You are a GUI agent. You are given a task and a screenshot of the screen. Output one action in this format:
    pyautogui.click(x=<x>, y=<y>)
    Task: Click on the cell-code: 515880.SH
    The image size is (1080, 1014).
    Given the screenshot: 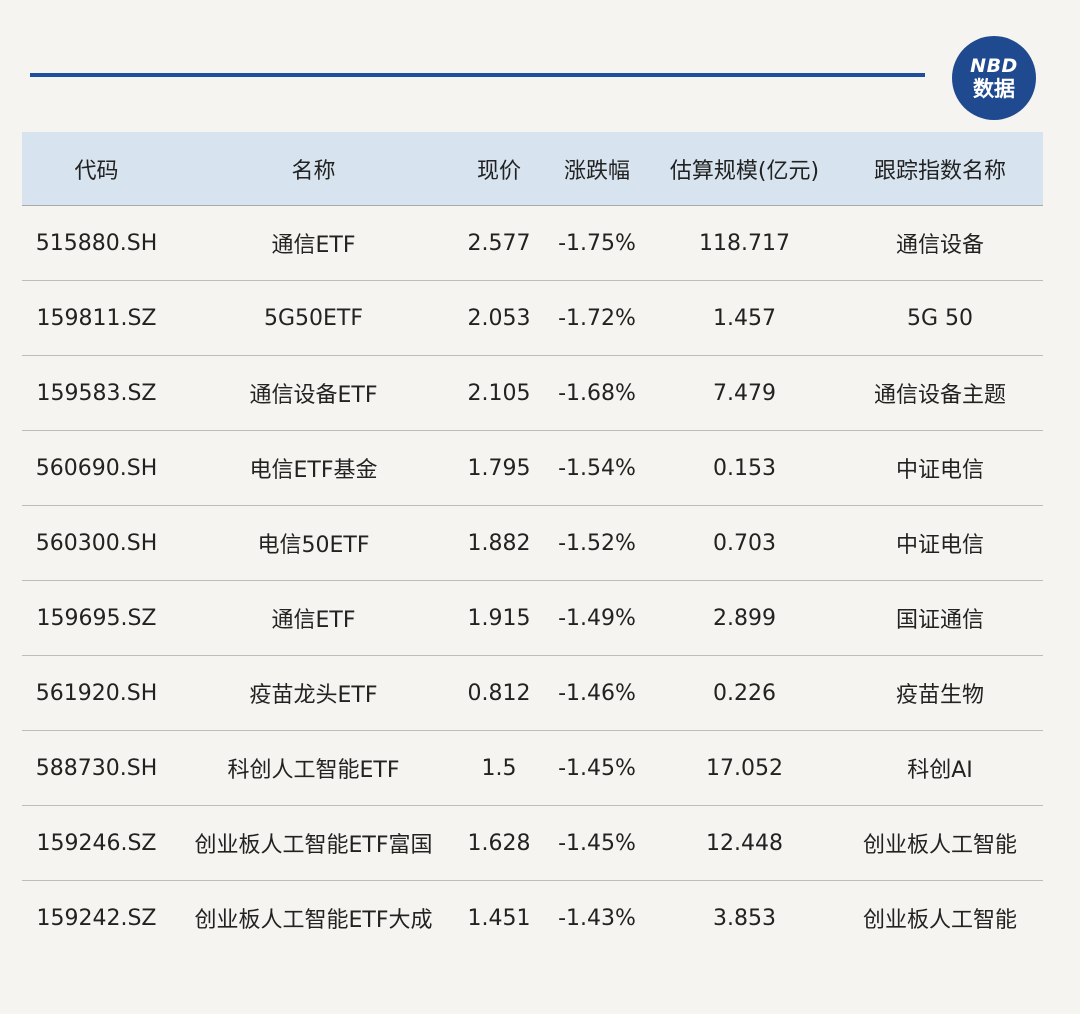 What is the action you would take?
    pyautogui.click(x=96, y=243)
    